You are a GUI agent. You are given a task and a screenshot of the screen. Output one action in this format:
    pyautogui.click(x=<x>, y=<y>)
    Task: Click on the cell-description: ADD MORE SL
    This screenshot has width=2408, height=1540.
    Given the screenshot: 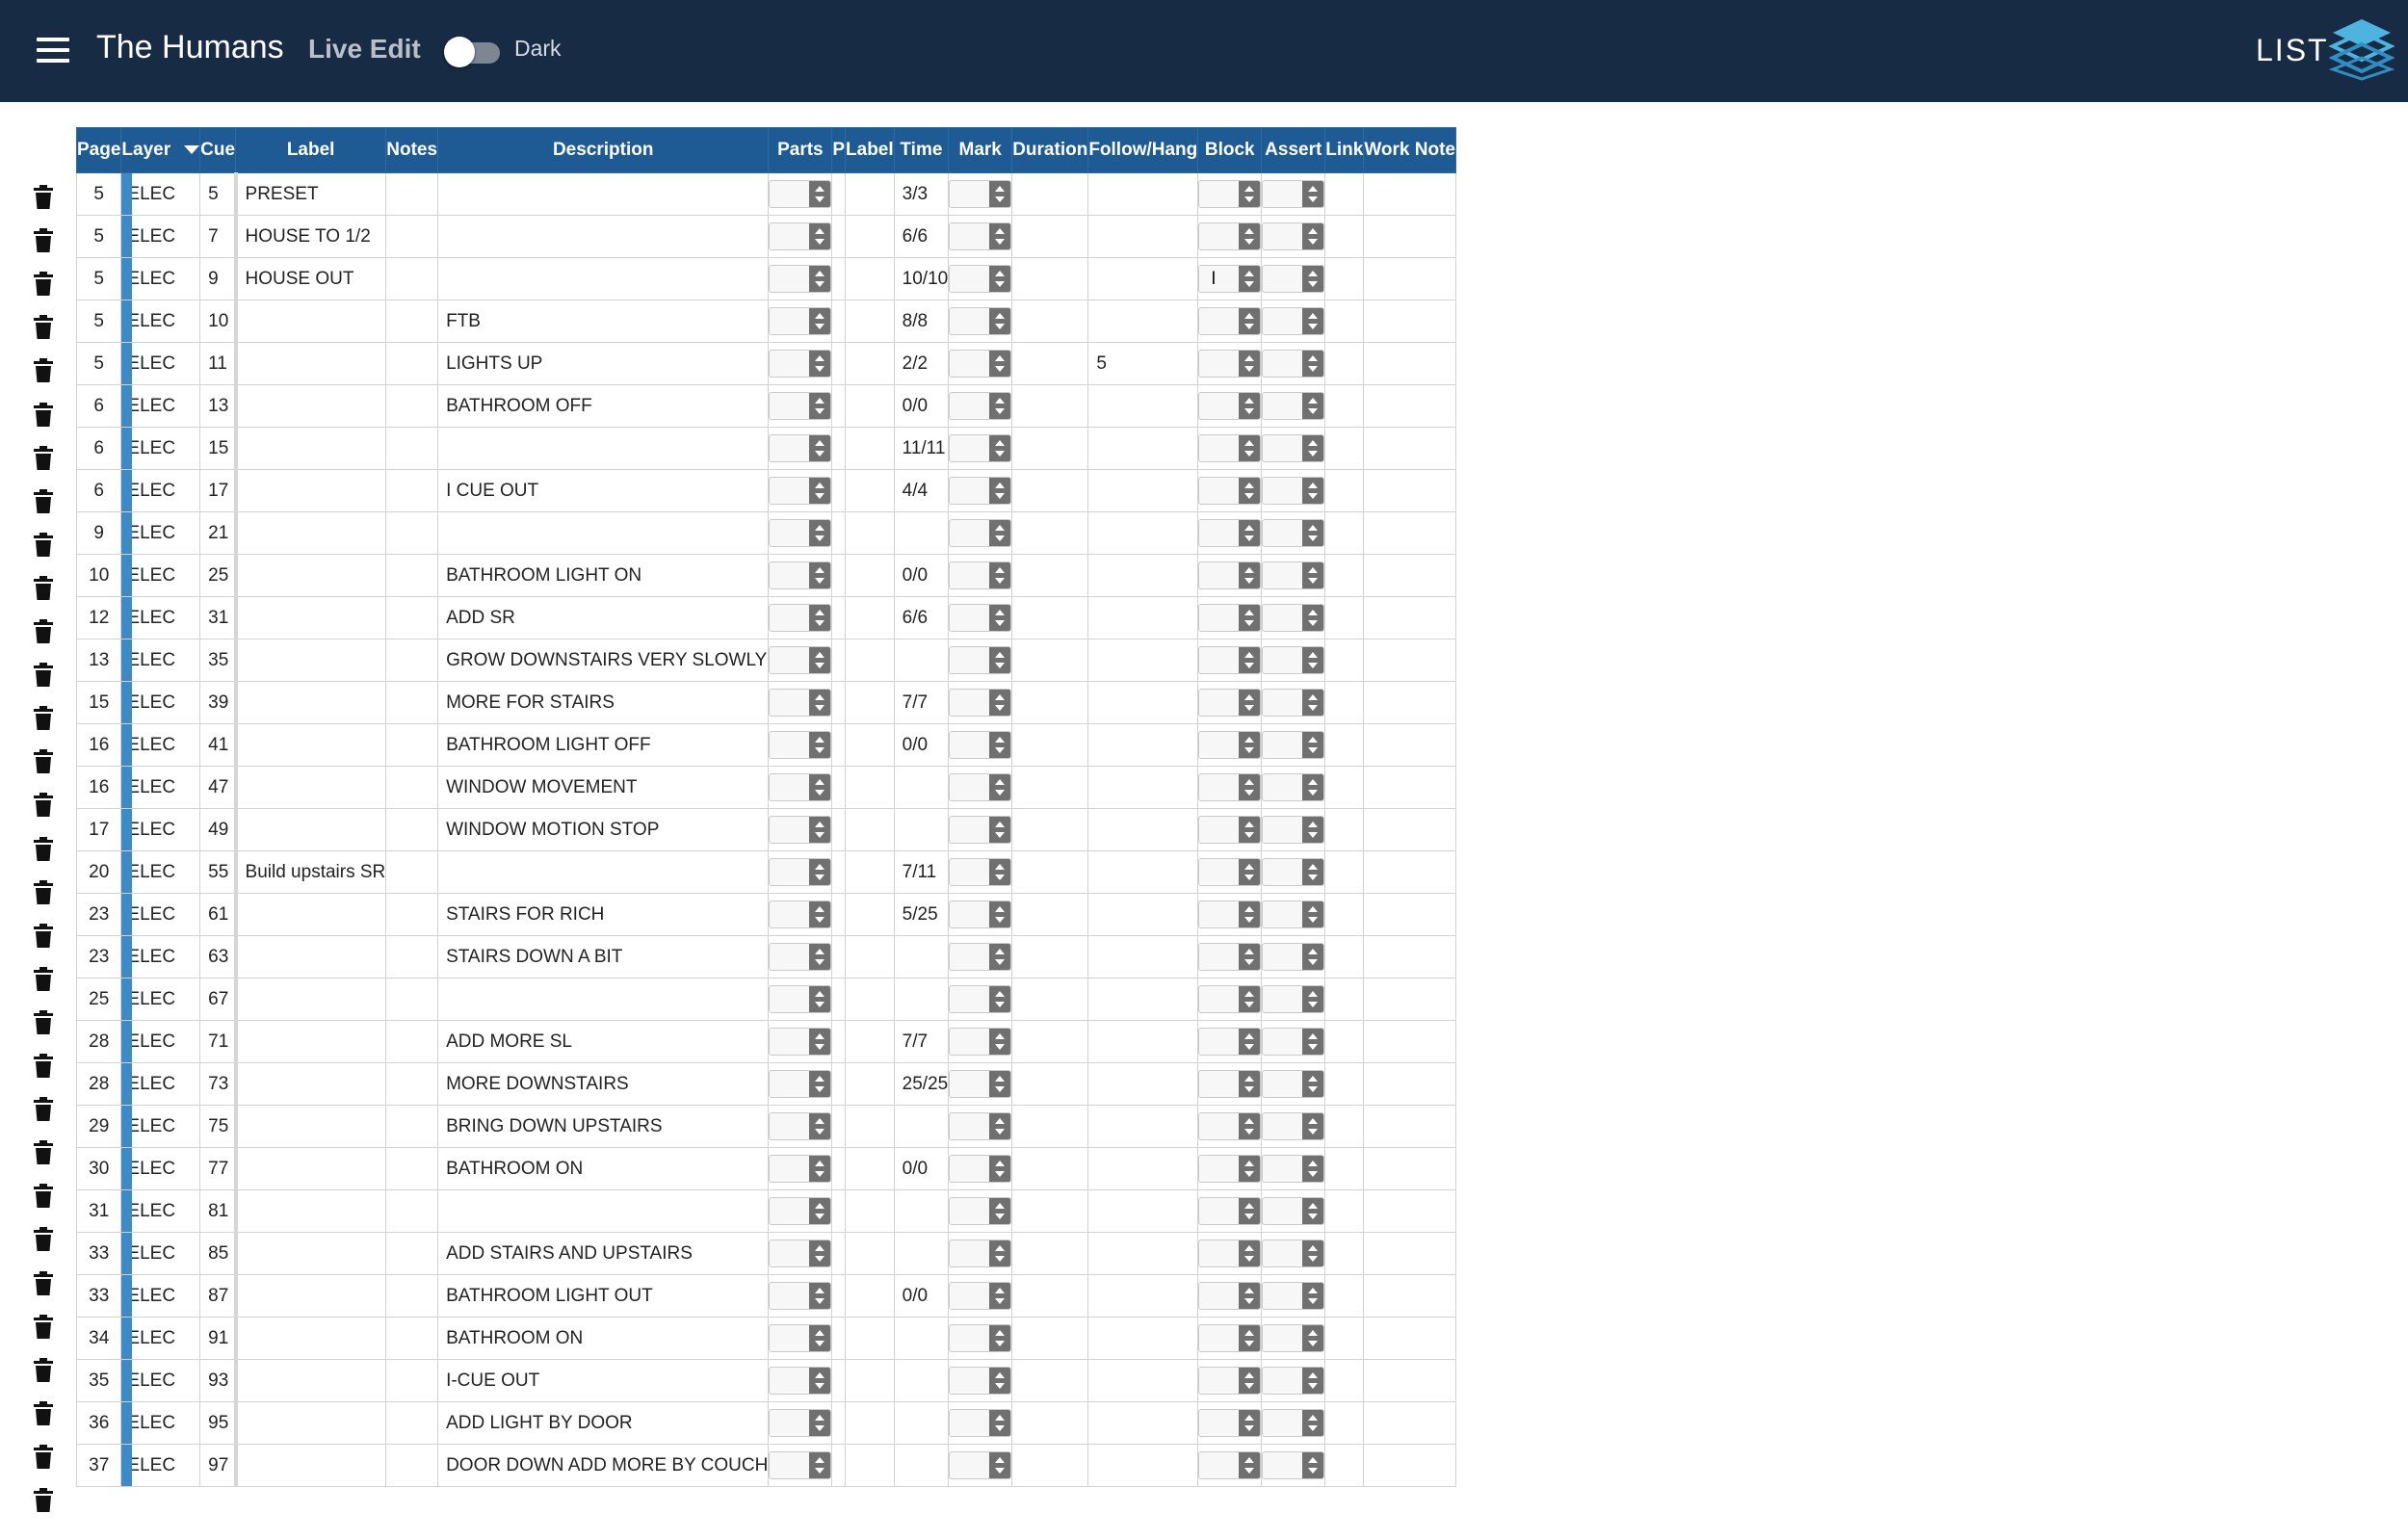 What is the action you would take?
    pyautogui.click(x=603, y=1041)
    